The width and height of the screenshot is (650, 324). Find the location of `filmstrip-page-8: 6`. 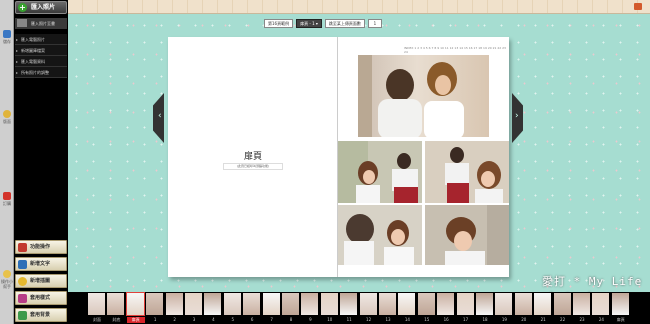

filmstrip-page-8: 6 is located at coordinates (252, 308).